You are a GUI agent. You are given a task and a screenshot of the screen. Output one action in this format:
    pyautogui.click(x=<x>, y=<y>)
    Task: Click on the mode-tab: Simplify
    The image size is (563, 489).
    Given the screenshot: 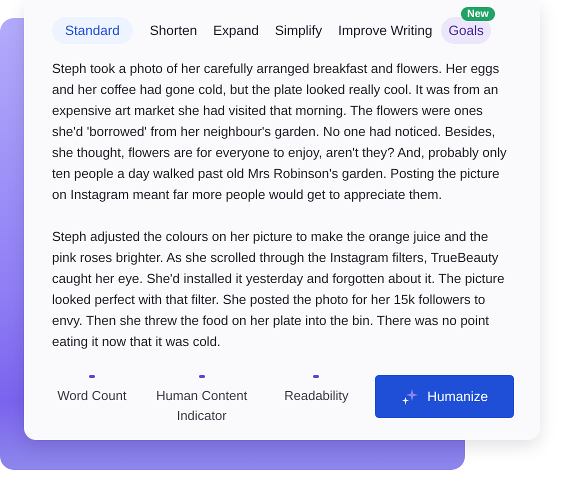 What is the action you would take?
    pyautogui.click(x=299, y=30)
    